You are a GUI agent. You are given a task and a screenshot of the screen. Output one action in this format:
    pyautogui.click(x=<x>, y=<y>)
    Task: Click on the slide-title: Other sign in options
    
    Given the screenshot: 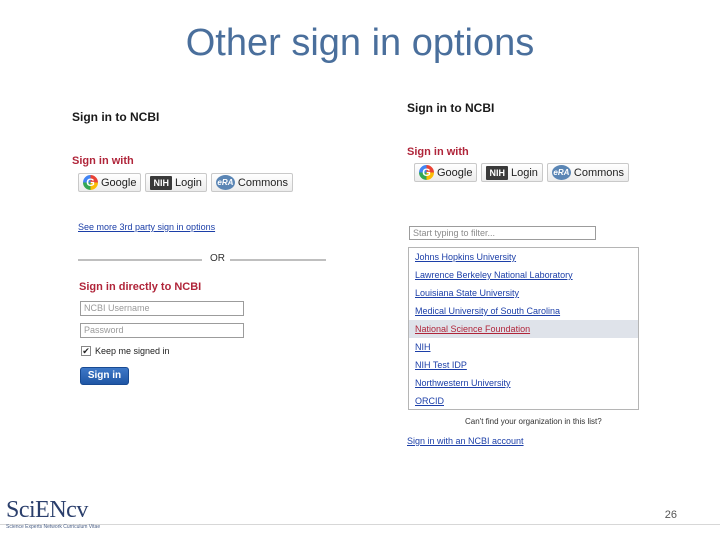 What is the action you would take?
    pyautogui.click(x=360, y=43)
    